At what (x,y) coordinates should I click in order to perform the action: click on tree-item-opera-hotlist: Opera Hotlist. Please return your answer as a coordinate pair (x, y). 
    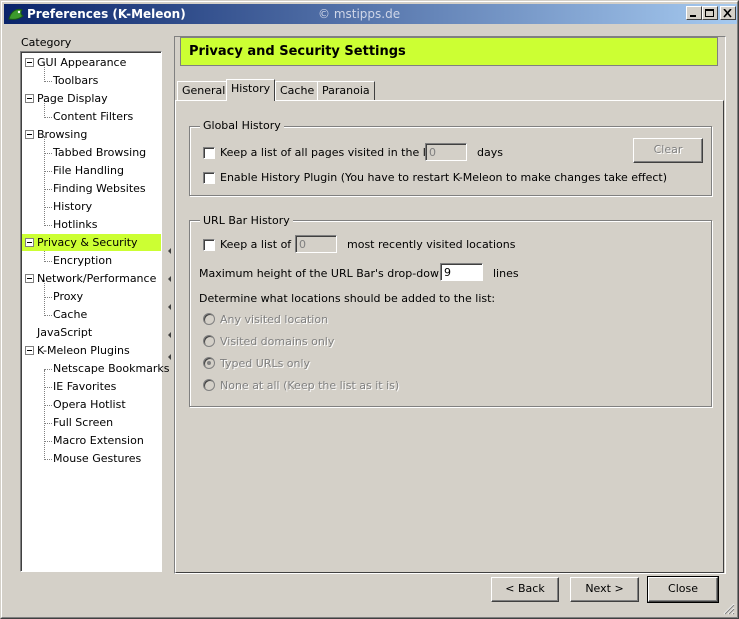
    Looking at the image, I should click on (89, 404).